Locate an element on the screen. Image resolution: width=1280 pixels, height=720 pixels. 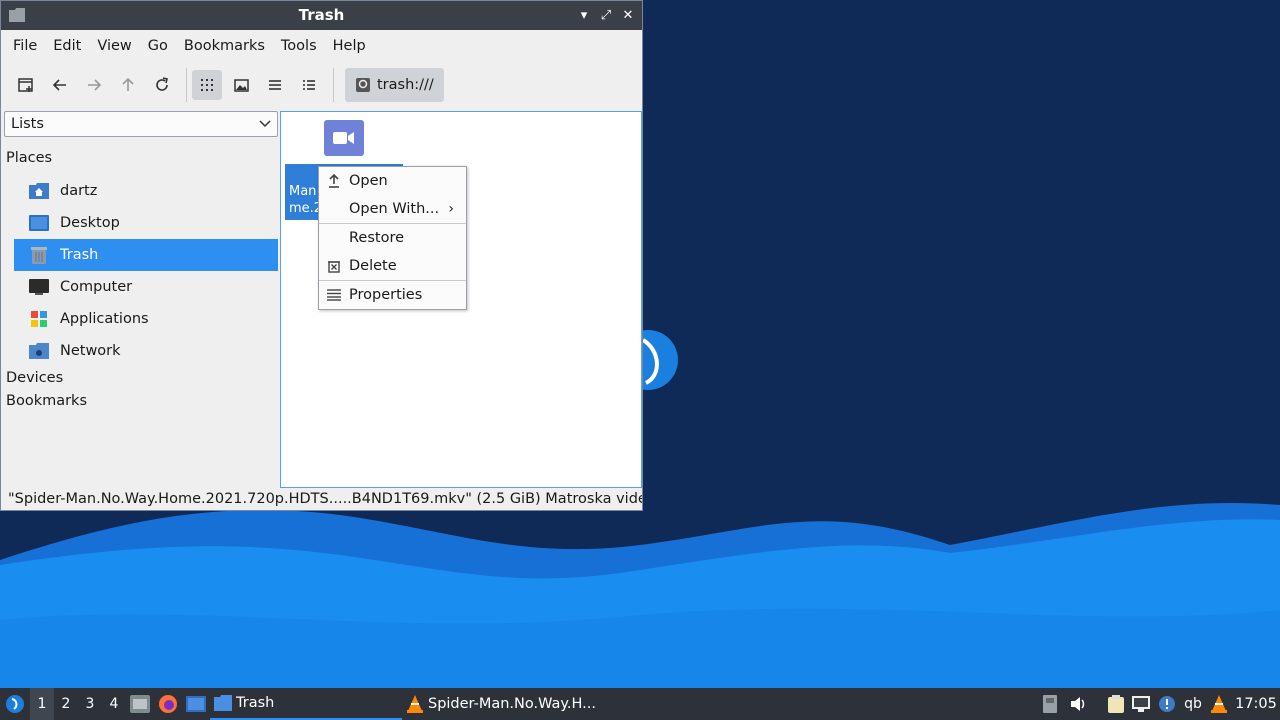
path-text: trash:/// is located at coordinates (405, 85).